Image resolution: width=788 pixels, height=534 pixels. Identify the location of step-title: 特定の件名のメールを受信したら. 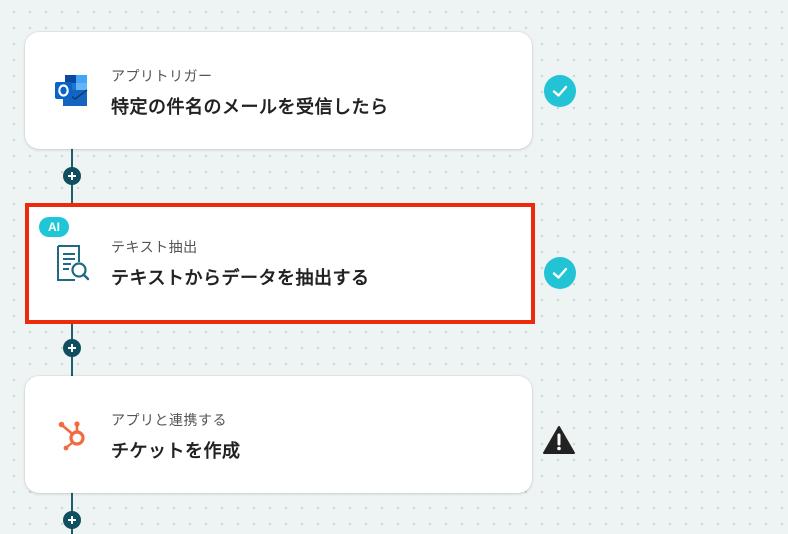
(250, 107).